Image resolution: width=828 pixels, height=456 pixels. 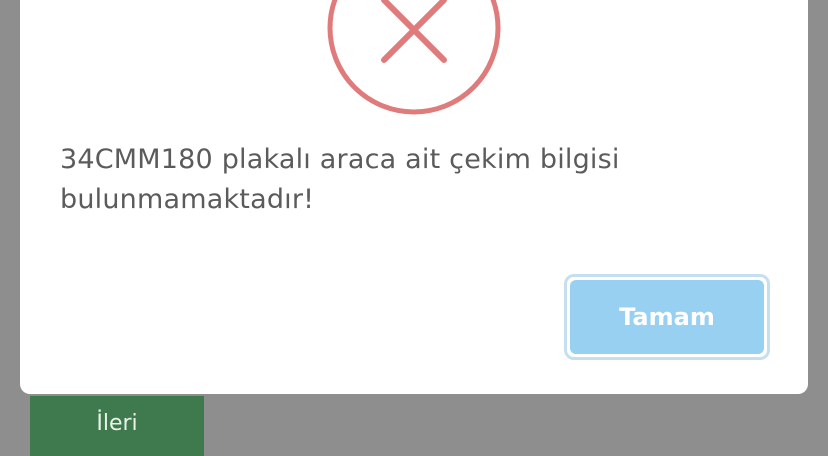 What do you see at coordinates (414, 58) in the screenshot?
I see `error-x-icon` at bounding box center [414, 58].